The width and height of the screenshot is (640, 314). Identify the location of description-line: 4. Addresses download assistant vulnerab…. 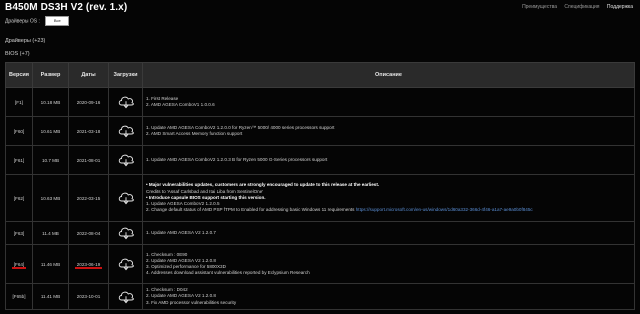
(388, 273).